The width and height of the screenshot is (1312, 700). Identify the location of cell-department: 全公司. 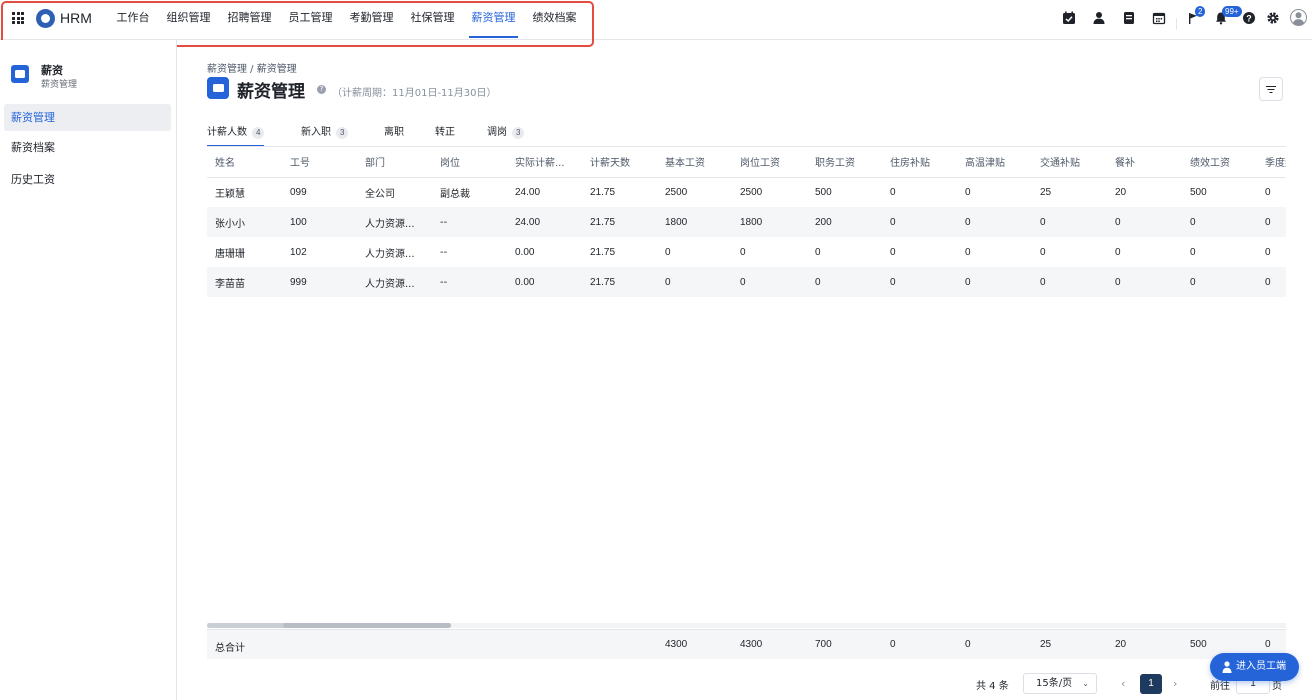
(380, 194).